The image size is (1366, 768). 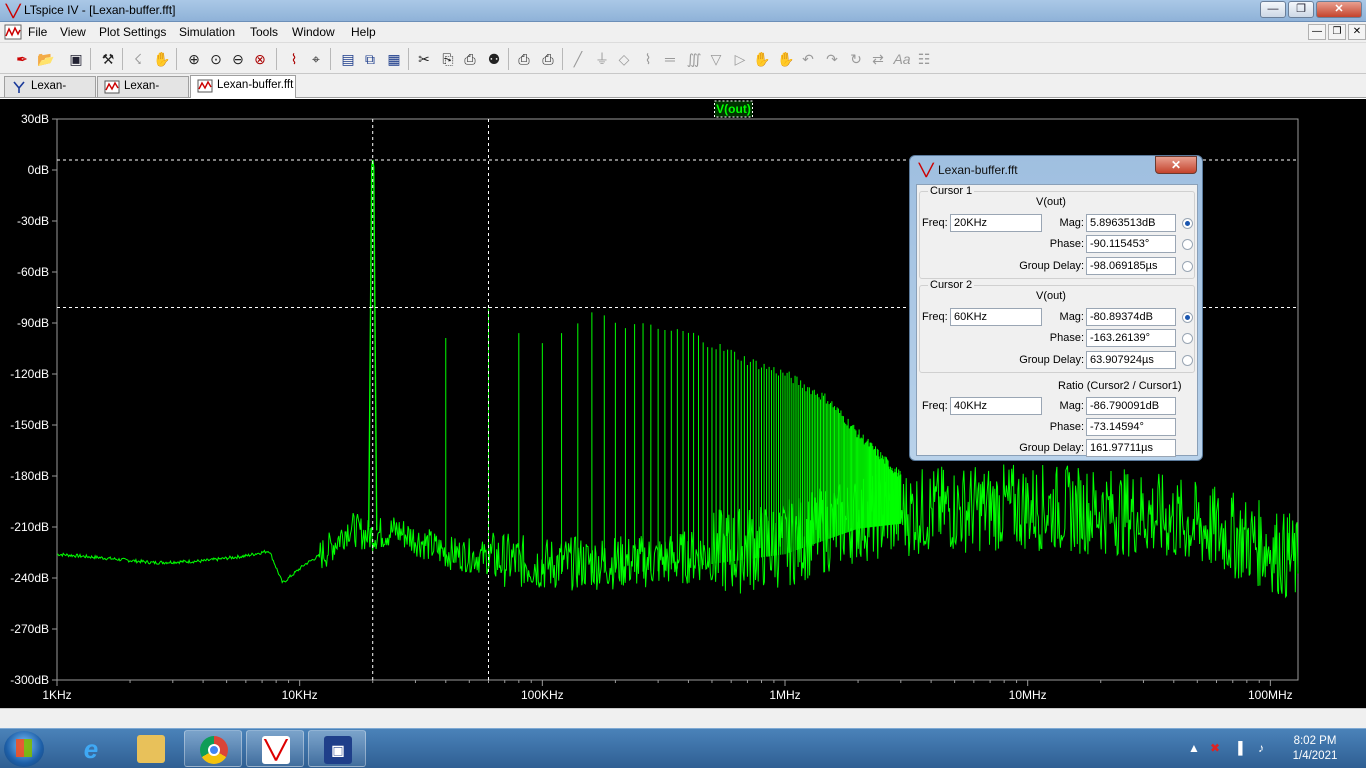 I want to click on status-bar, so click(x=683, y=718).